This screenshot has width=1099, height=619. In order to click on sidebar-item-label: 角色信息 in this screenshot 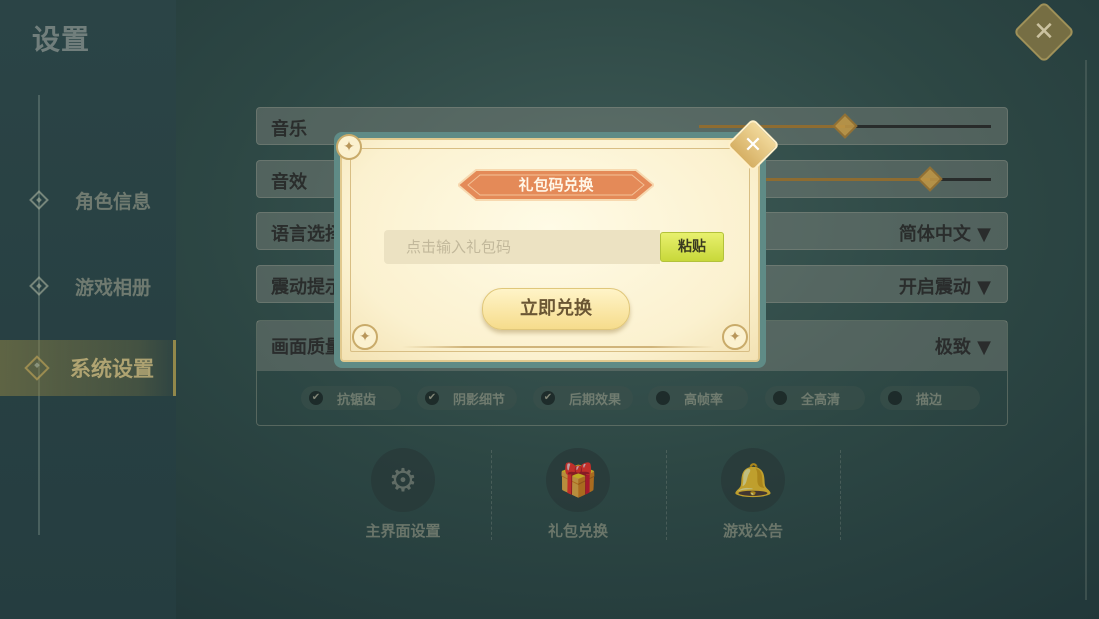, I will do `click(113, 201)`.